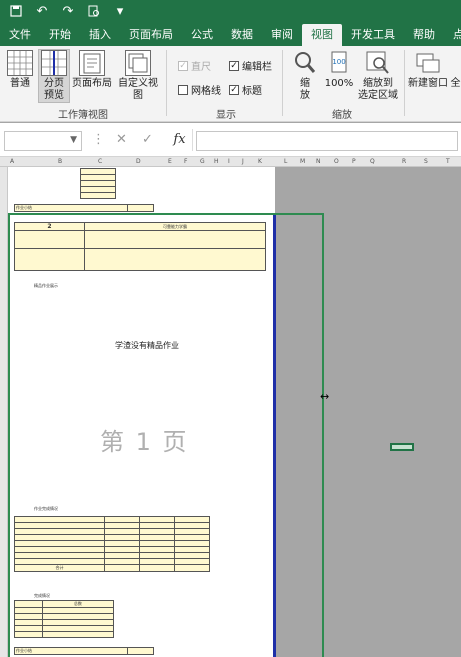 The height and width of the screenshot is (657, 461). Describe the element at coordinates (322, 35) in the screenshot. I see `tab-view: 视图` at that location.